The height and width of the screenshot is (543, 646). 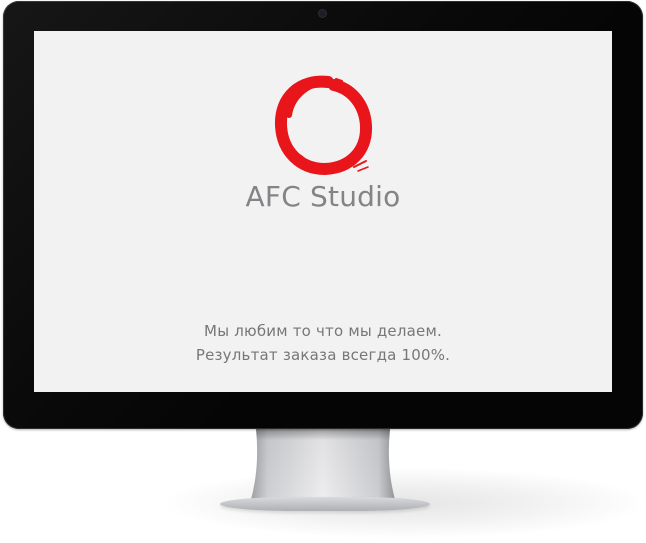 I want to click on monitor-stand, so click(x=323, y=466).